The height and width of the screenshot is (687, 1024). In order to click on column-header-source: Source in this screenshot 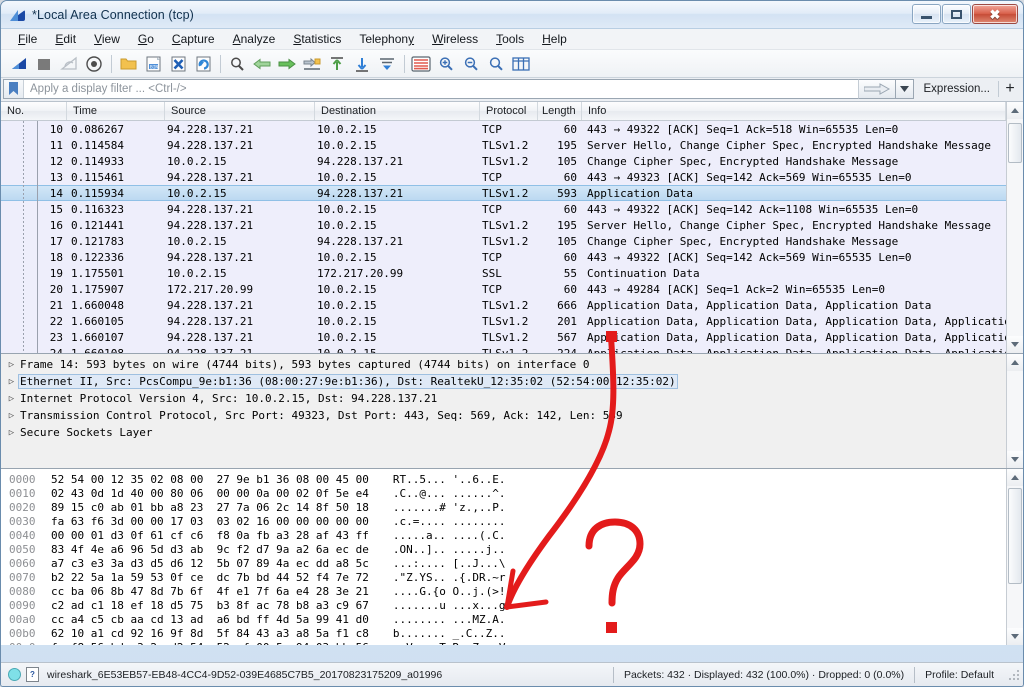, I will do `click(240, 111)`.